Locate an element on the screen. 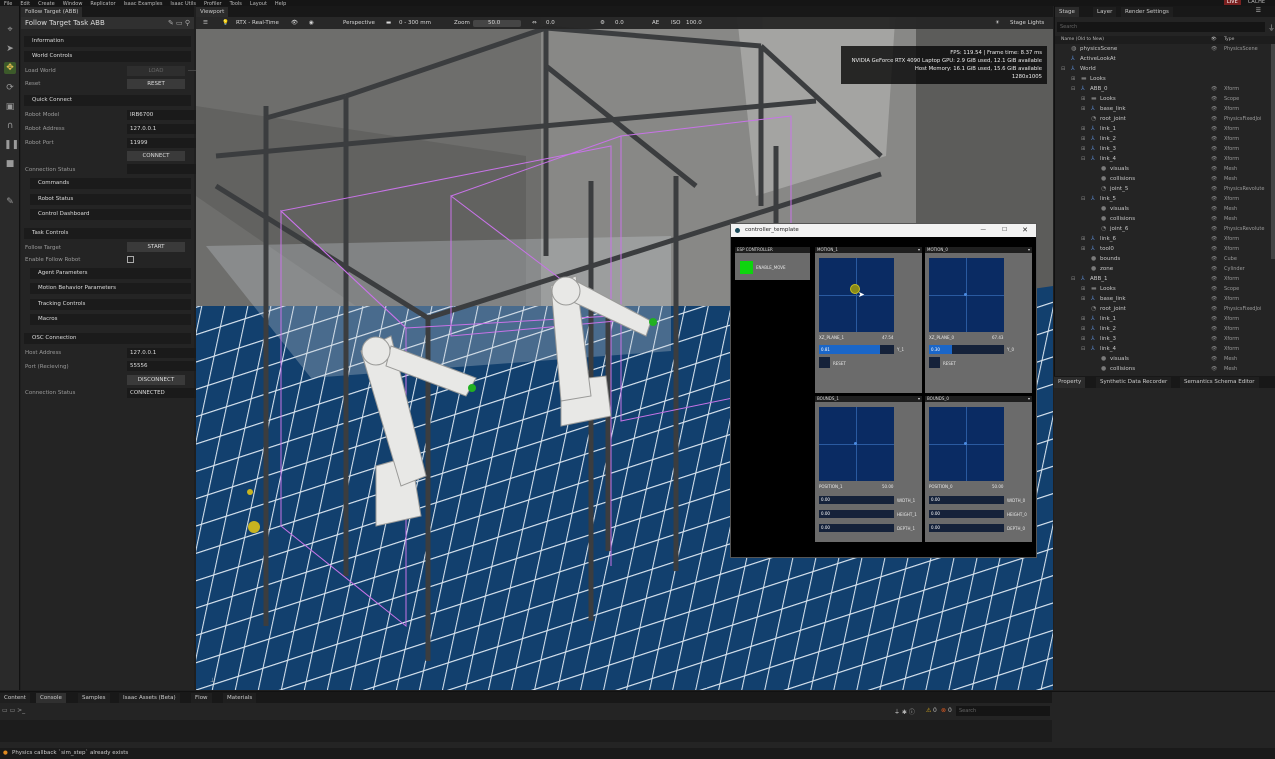  stage-row: ⊞ ▬ Looks 👁 Scope is located at coordinates (1165, 99).